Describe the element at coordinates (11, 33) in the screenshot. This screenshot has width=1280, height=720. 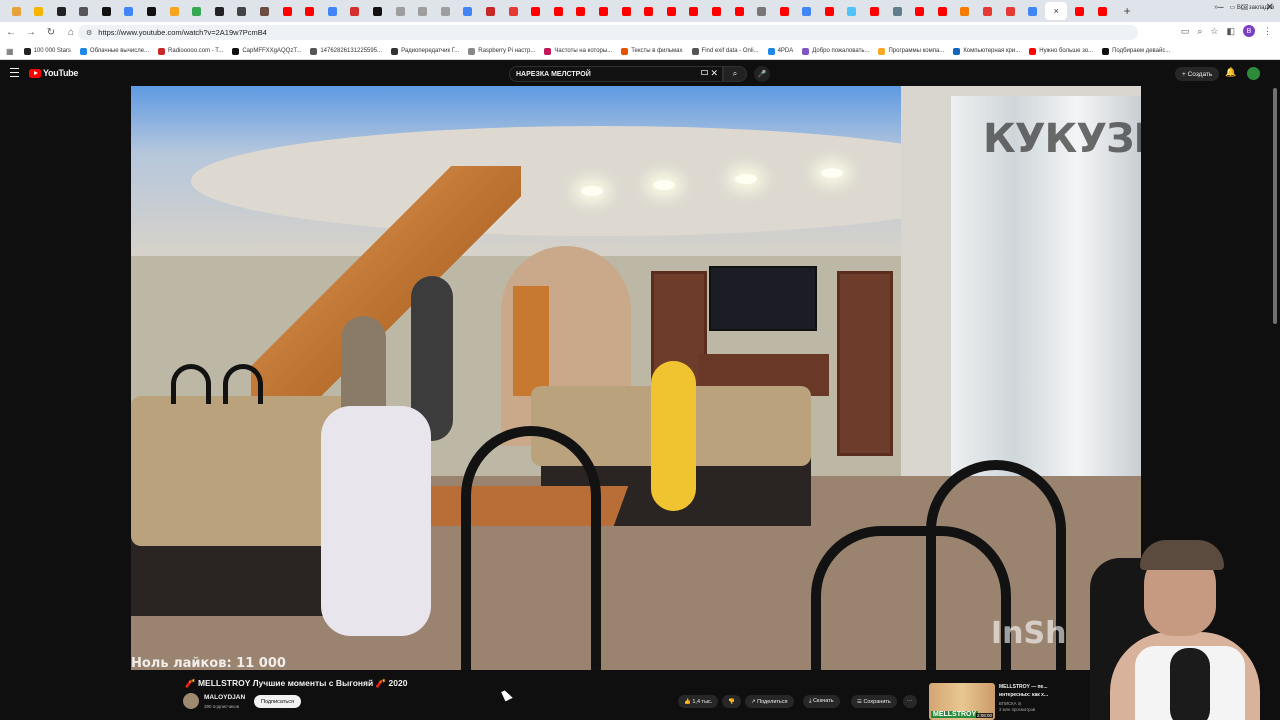
I see `back-button: ←` at that location.